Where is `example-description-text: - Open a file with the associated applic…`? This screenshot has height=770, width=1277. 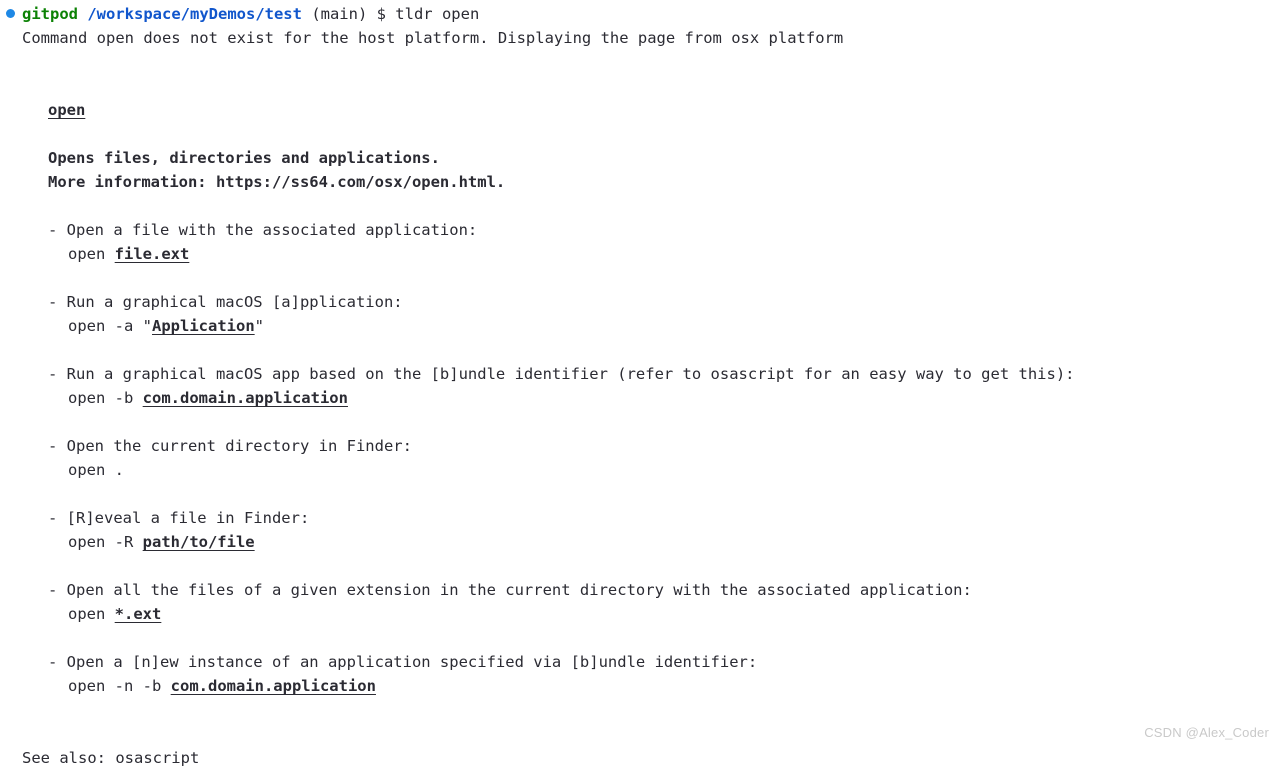 example-description-text: - Open a file with the associated applic… is located at coordinates (263, 230).